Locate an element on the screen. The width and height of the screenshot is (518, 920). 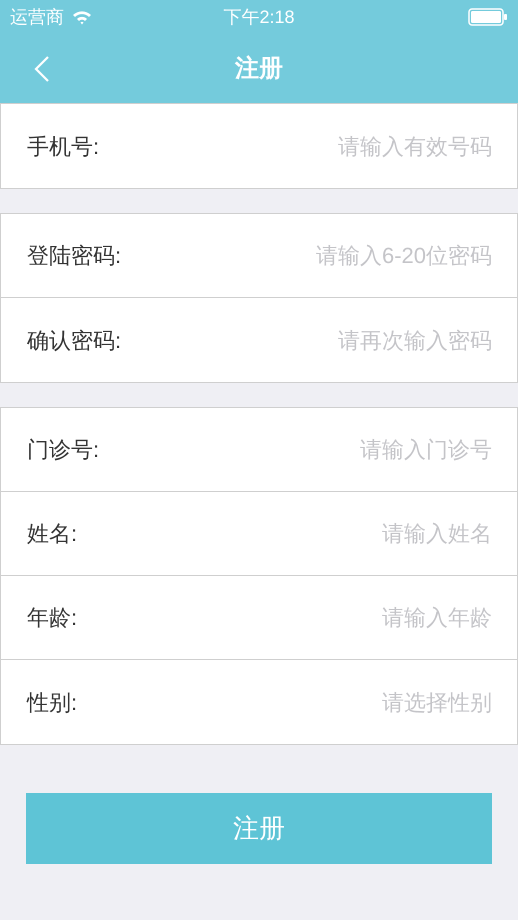
input-field: 请输入年龄 is located at coordinates (289, 617).